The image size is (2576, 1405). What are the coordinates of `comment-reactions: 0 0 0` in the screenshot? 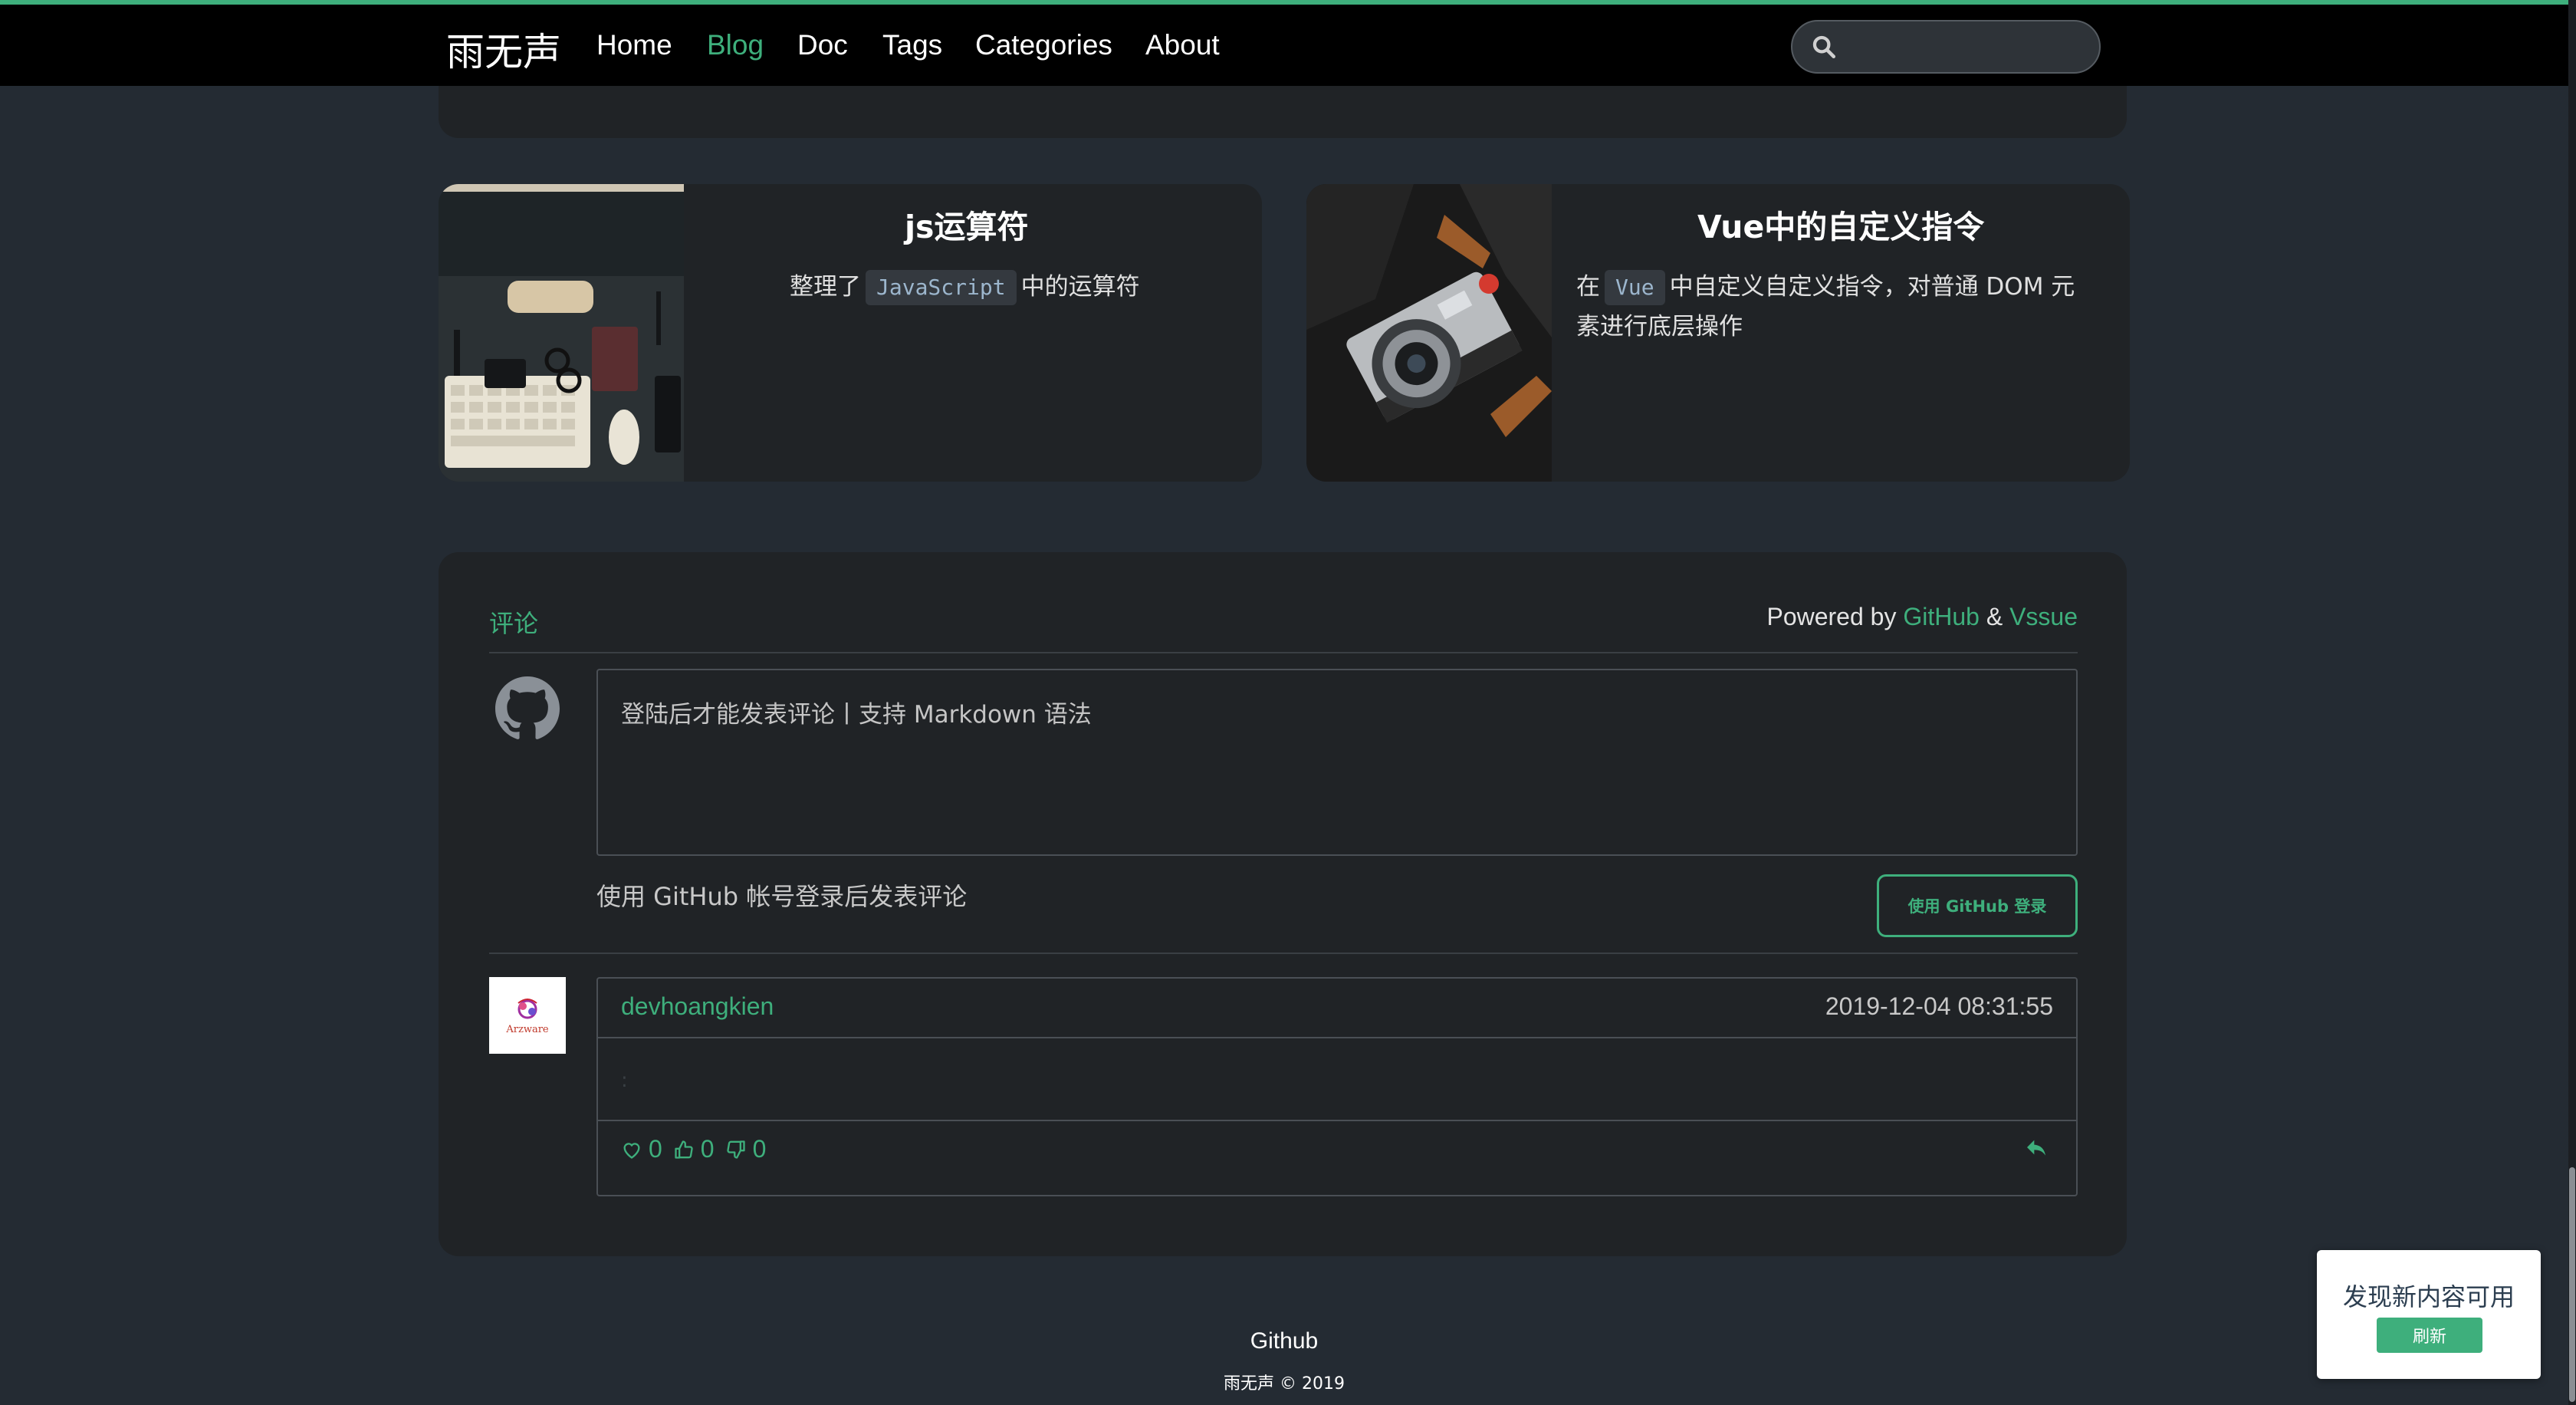 It's located at (694, 1149).